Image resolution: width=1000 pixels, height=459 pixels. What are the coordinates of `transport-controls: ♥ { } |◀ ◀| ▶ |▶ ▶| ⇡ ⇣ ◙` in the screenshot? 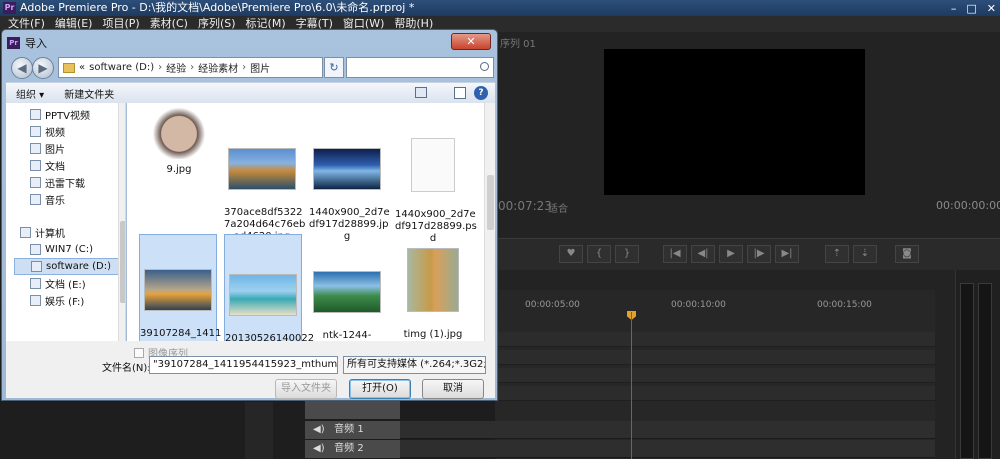 It's located at (747, 254).